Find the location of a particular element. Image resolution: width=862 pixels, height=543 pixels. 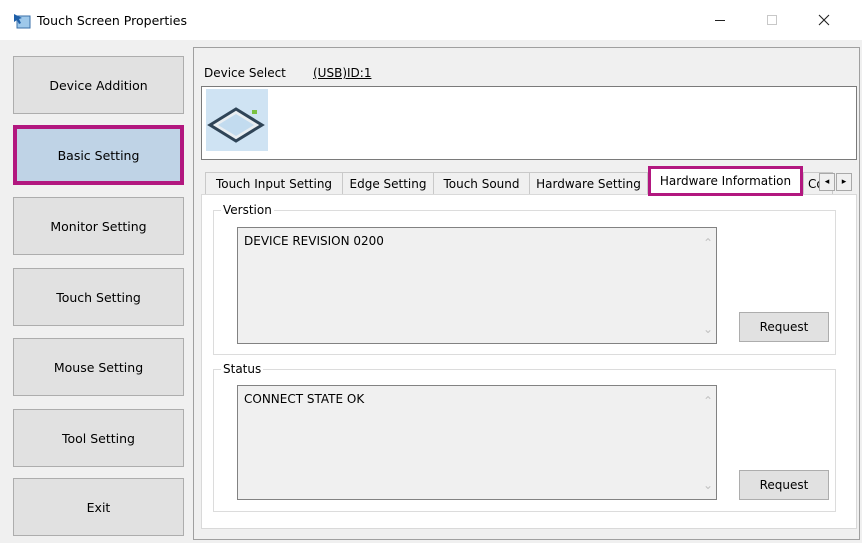

sidebar-item-touch-setting: Touch Setting is located at coordinates (98, 297).